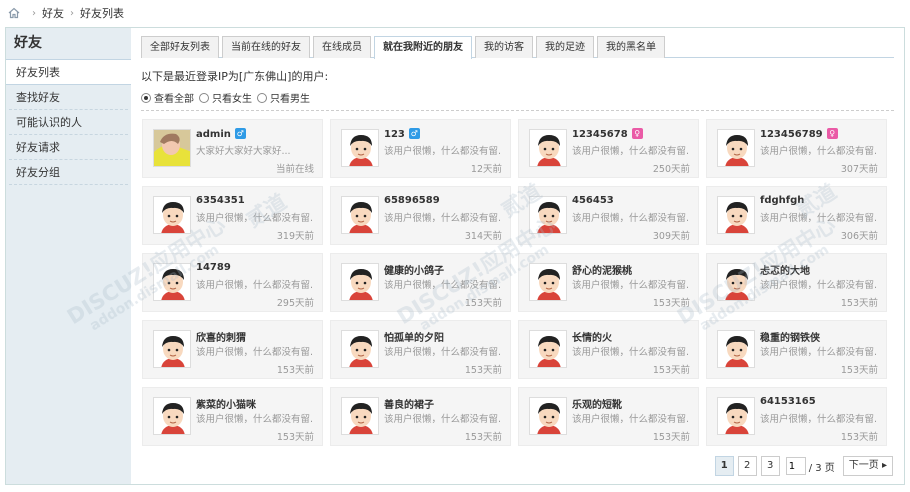  What do you see at coordinates (180, 47) in the screenshot?
I see `tab-all-friends: 全部好友列表` at bounding box center [180, 47].